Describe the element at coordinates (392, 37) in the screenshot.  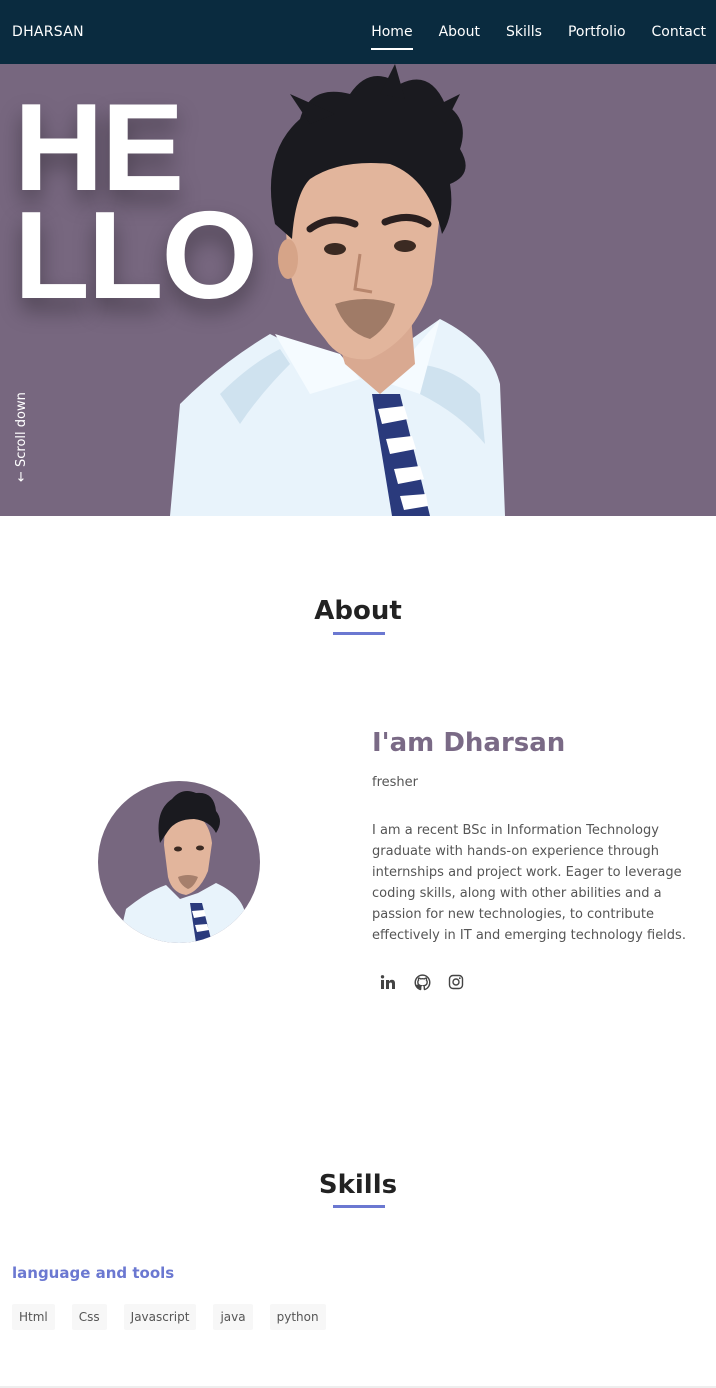
I see `nav-link-home: Home` at that location.